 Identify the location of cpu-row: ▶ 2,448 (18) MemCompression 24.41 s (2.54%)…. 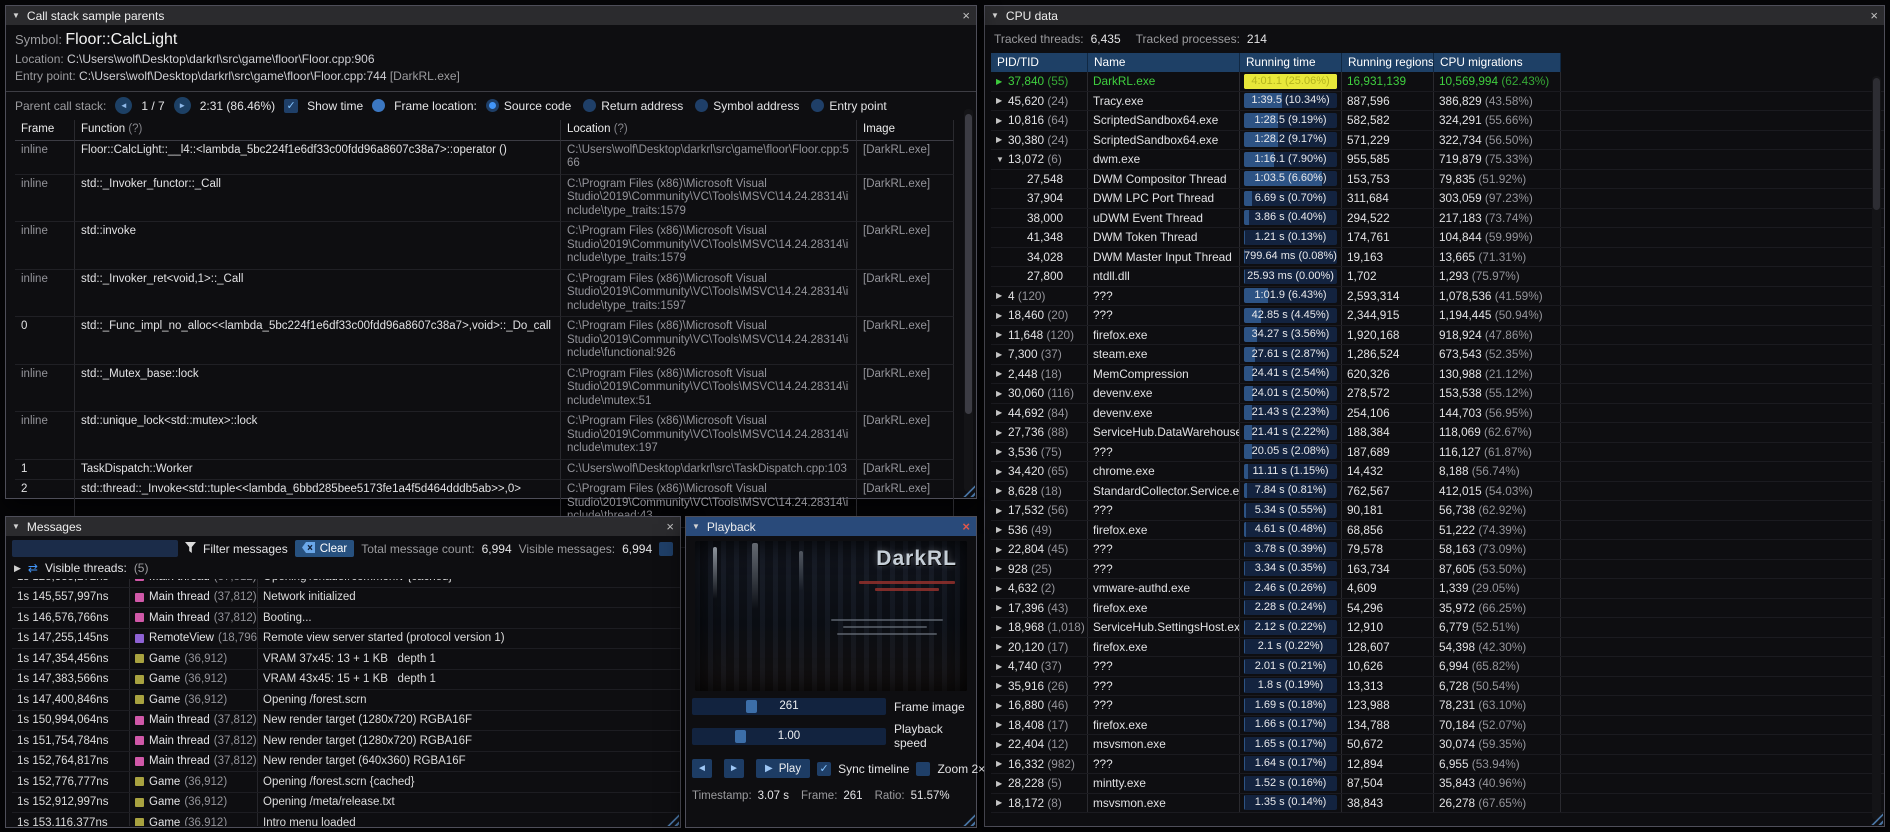
(1437, 374).